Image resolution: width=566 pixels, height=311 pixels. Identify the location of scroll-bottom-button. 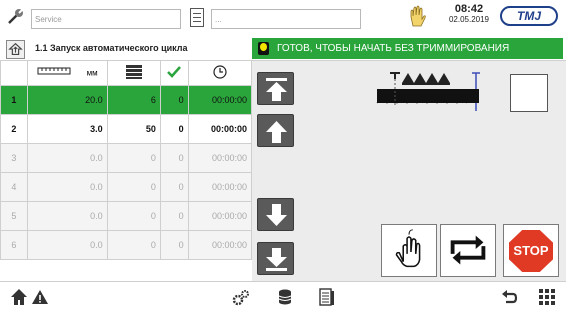
(275, 258).